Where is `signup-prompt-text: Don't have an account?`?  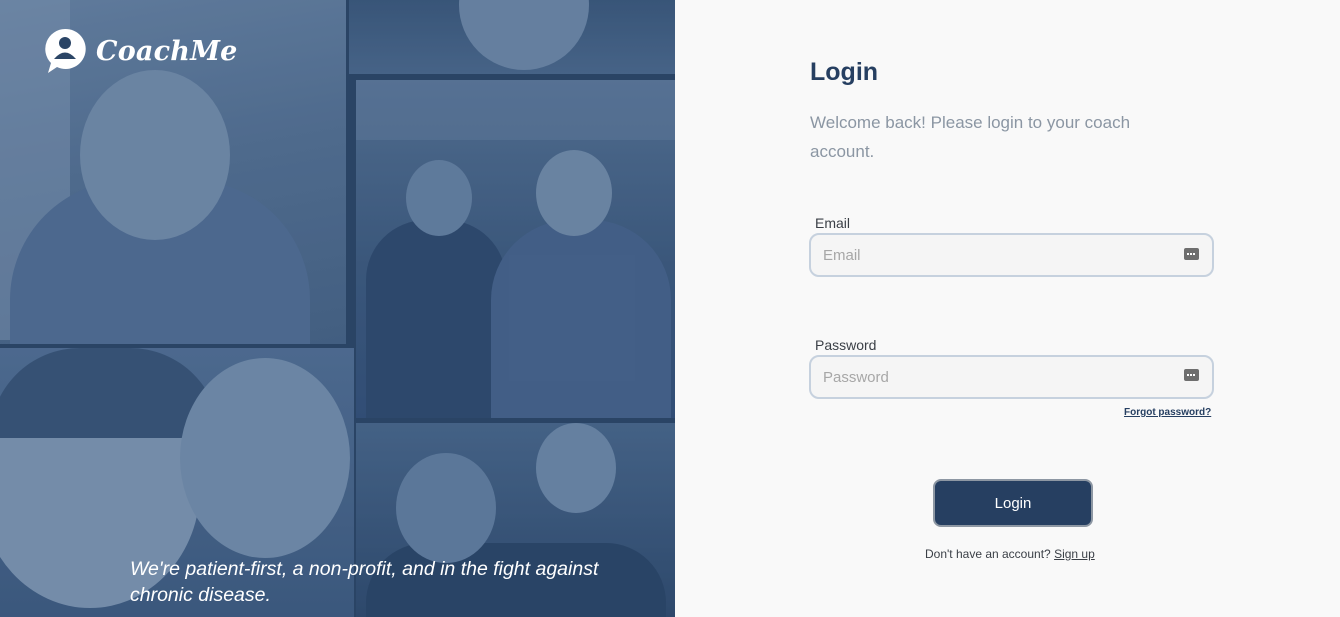 signup-prompt-text: Don't have an account? is located at coordinates (988, 554).